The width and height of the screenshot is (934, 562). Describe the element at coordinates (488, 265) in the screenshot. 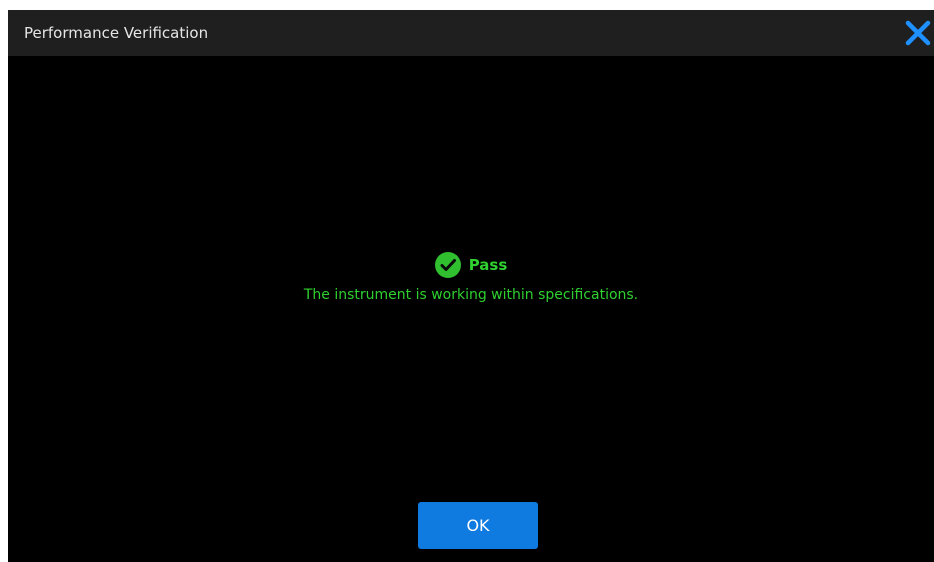

I see `status-label: Pass` at that location.